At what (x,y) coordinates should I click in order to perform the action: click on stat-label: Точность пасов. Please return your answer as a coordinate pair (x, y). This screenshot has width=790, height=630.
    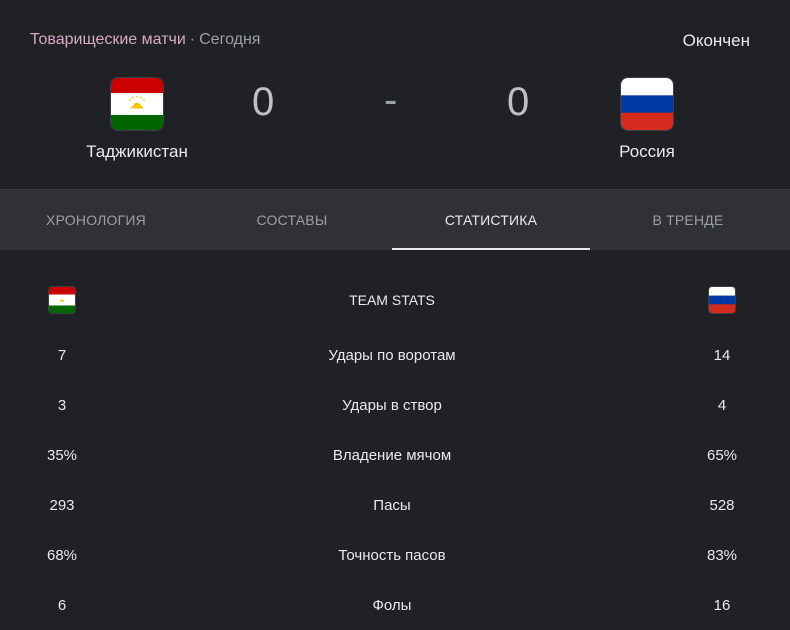
    Looking at the image, I should click on (392, 555).